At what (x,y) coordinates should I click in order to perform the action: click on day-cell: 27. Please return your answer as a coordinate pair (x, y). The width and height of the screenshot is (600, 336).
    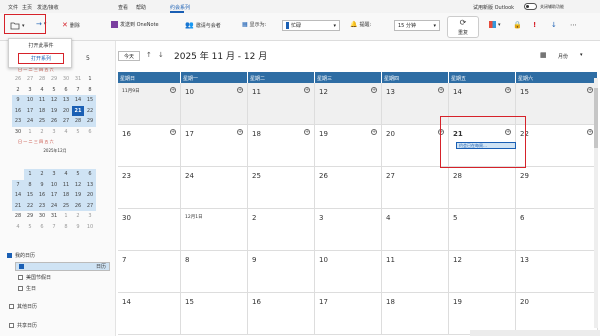
    Looking at the image, I should click on (415, 188).